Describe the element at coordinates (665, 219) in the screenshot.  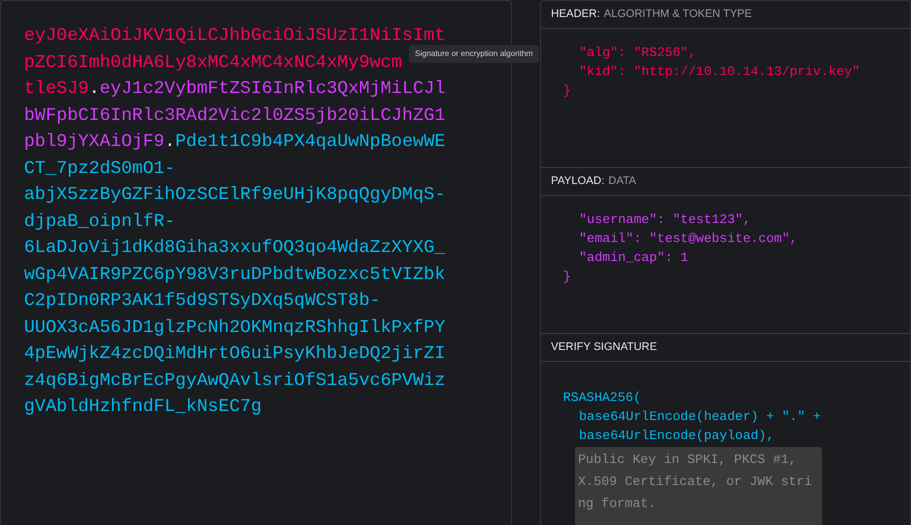
I see `code-line: "username": "test123",` at that location.